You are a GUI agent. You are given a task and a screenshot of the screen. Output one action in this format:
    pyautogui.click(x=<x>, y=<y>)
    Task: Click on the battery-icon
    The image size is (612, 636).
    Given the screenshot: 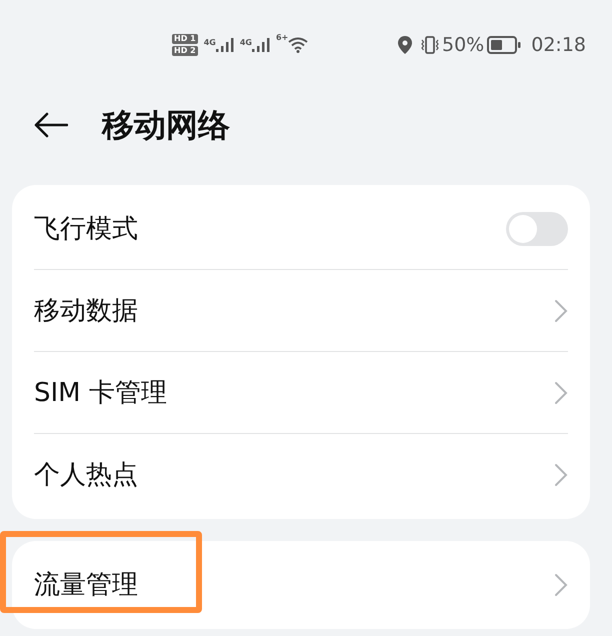 What is the action you would take?
    pyautogui.click(x=504, y=45)
    